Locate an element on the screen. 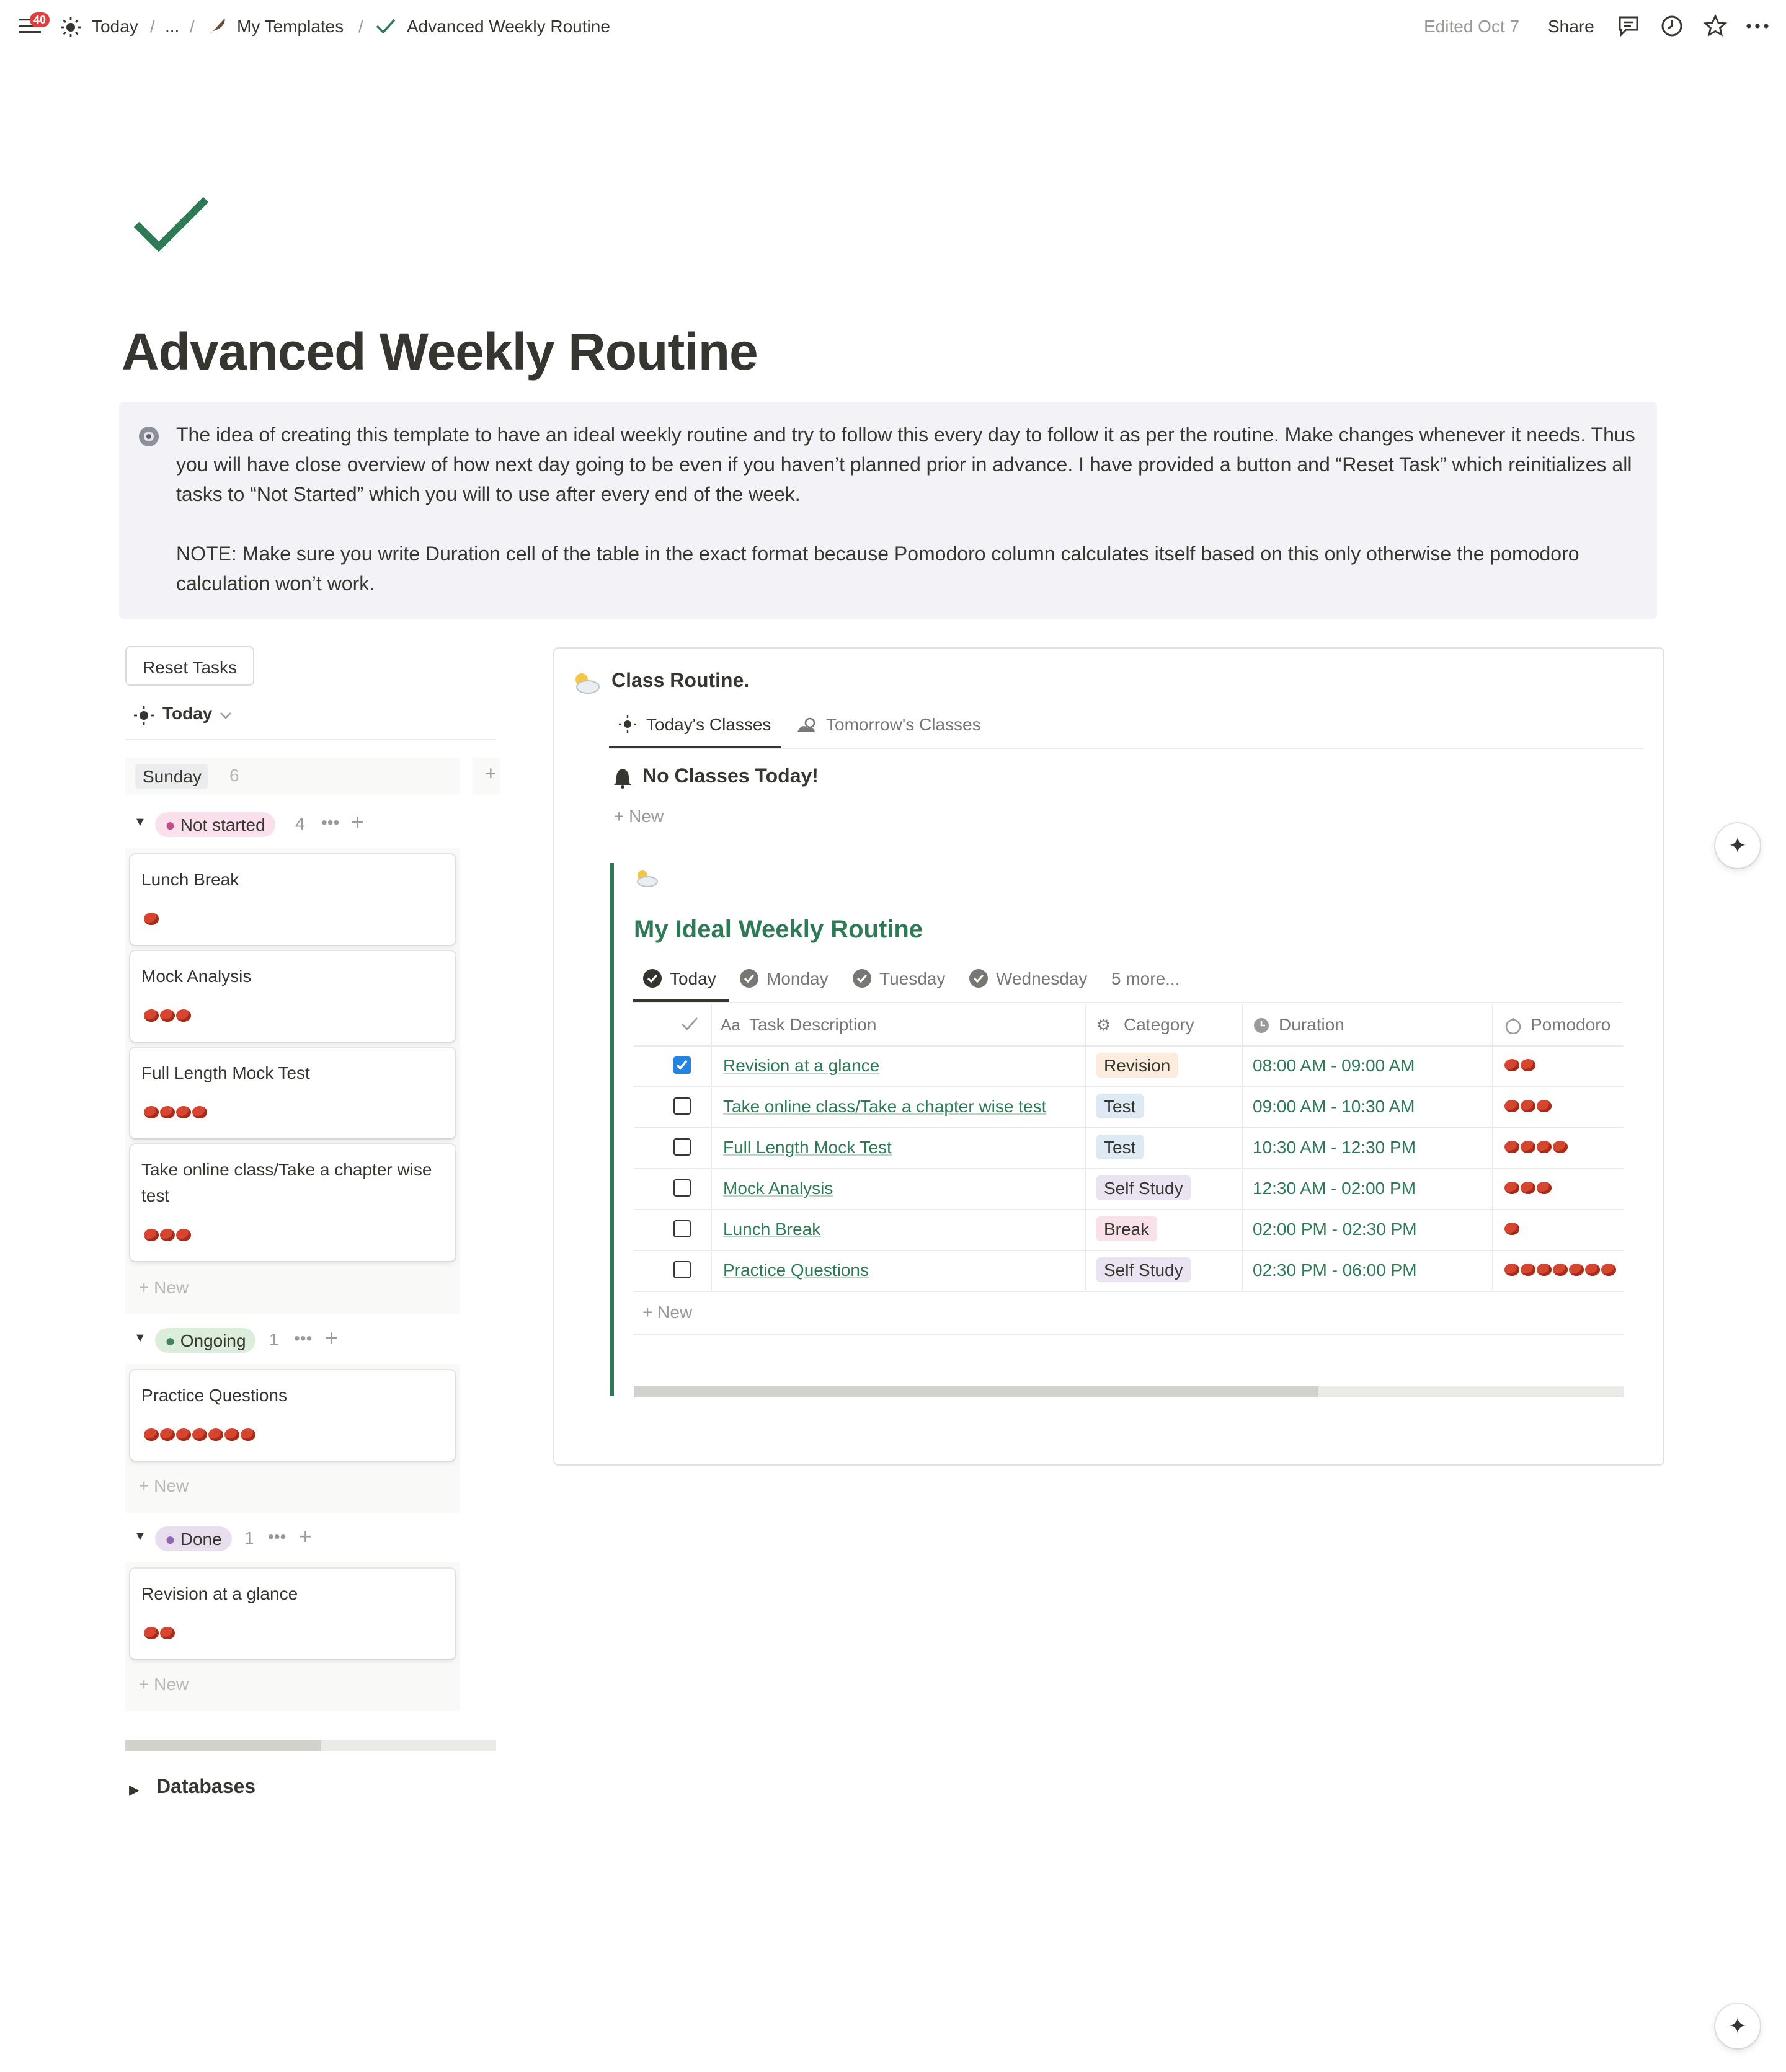 The image size is (1786, 2072). timer-icon is located at coordinates (1513, 1026).